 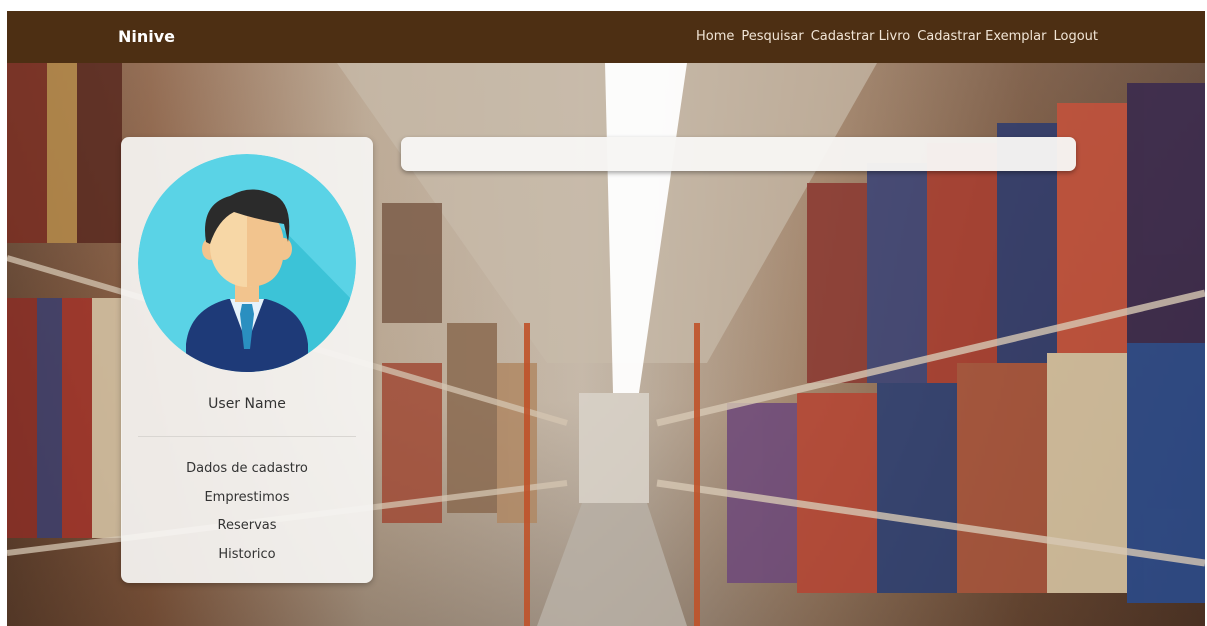 What do you see at coordinates (860, 37) in the screenshot?
I see `nav-link-cadastrar-livro: Cadastrar Livro` at bounding box center [860, 37].